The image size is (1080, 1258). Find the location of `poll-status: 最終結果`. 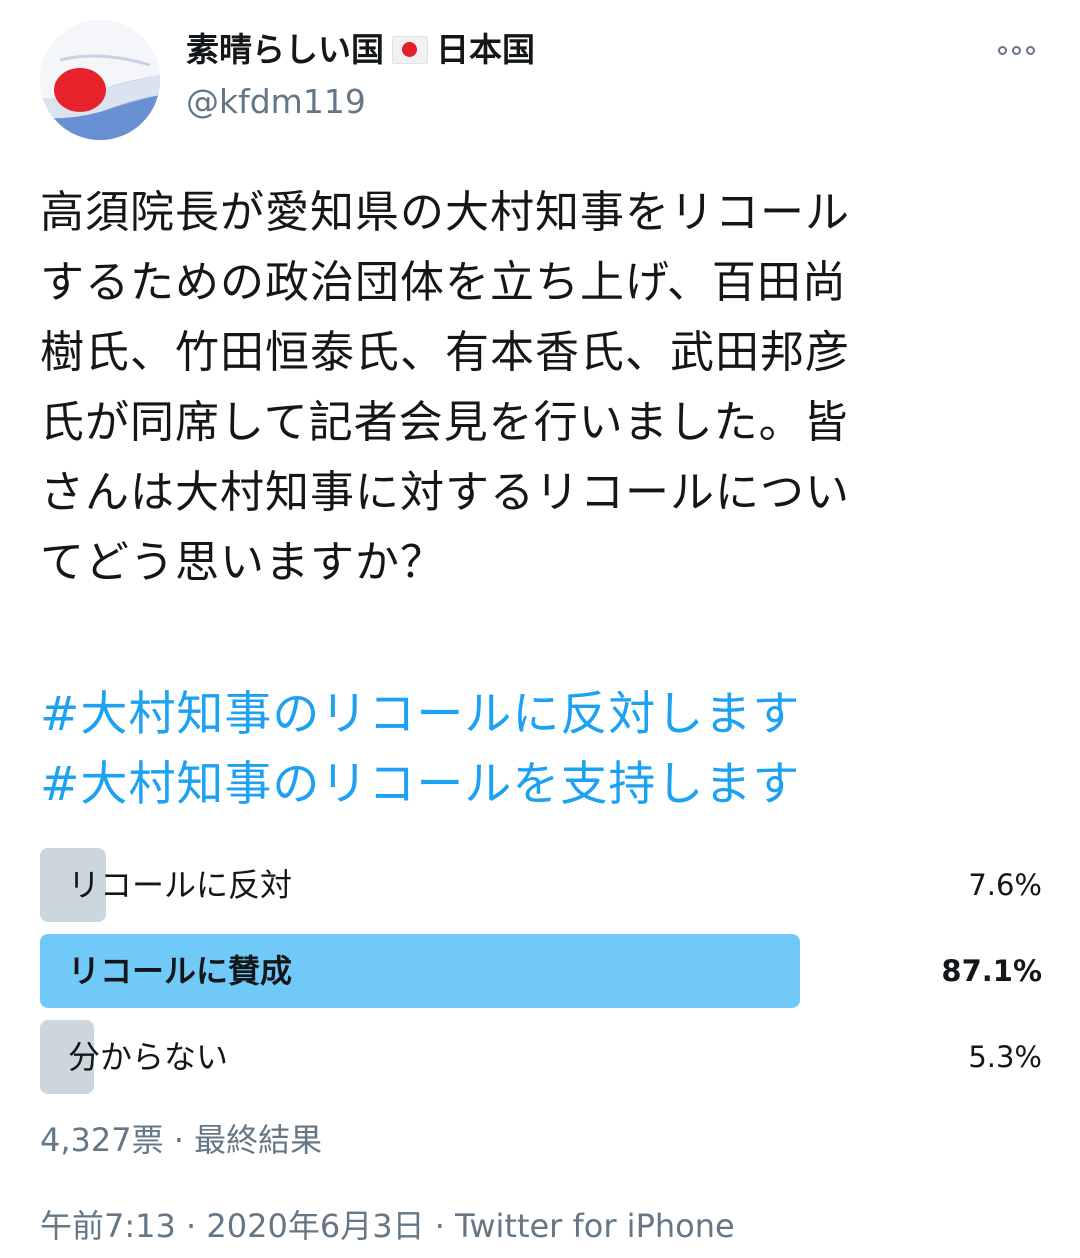

poll-status: 最終結果 is located at coordinates (258, 1140).